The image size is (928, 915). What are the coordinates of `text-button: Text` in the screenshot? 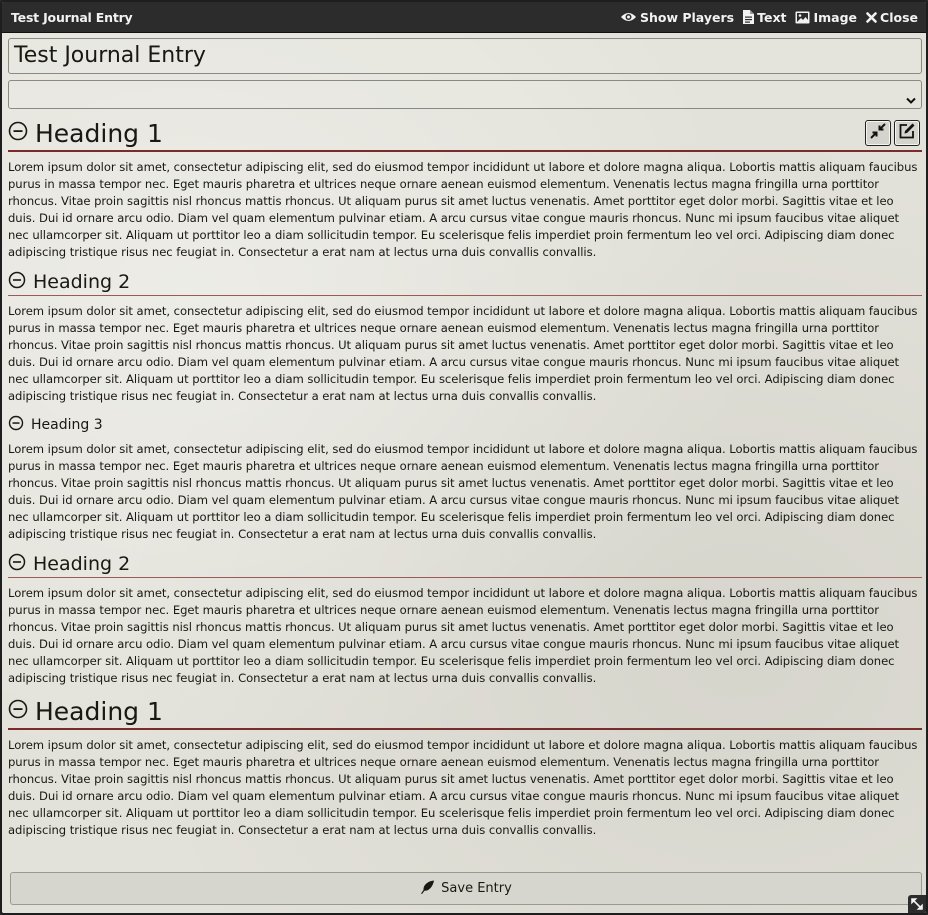 It's located at (764, 17).